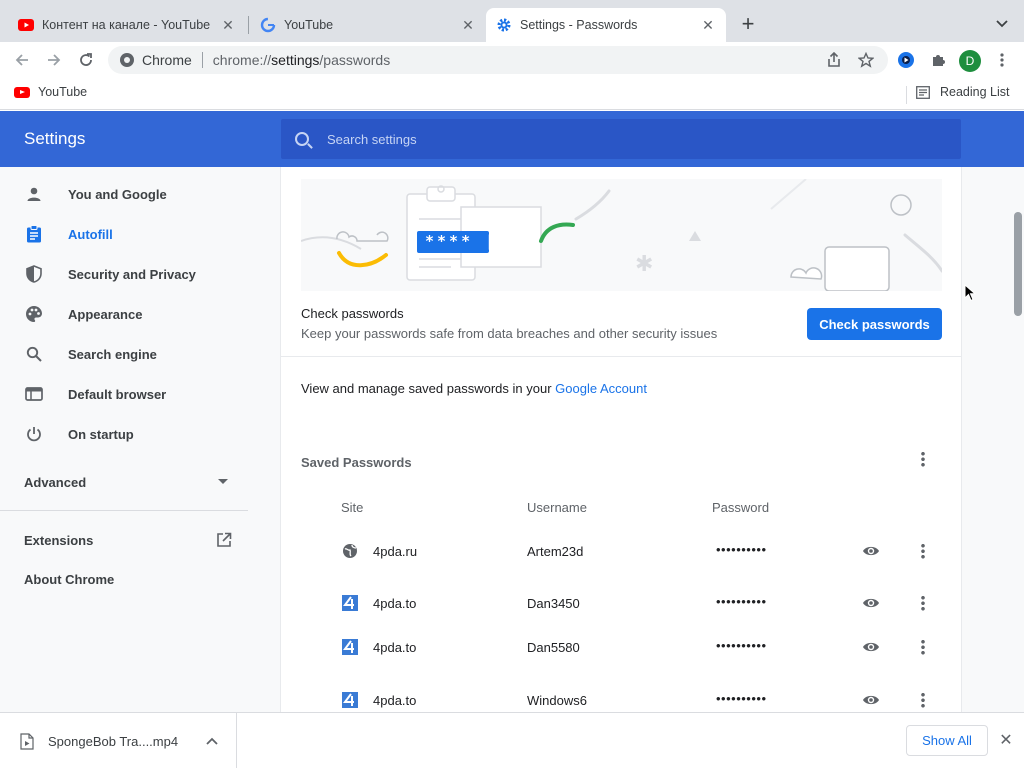 Image resolution: width=1024 pixels, height=768 pixels. Describe the element at coordinates (1002, 60) in the screenshot. I see `menu-kebab-icon` at that location.